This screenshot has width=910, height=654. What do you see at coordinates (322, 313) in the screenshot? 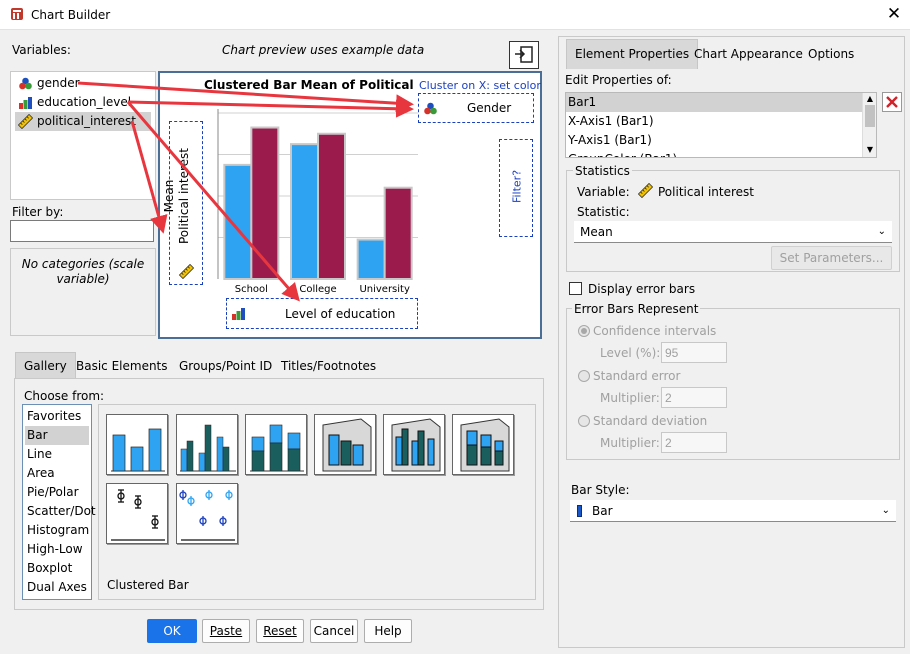
I see `x-axis-drop-zone: Level of education` at bounding box center [322, 313].